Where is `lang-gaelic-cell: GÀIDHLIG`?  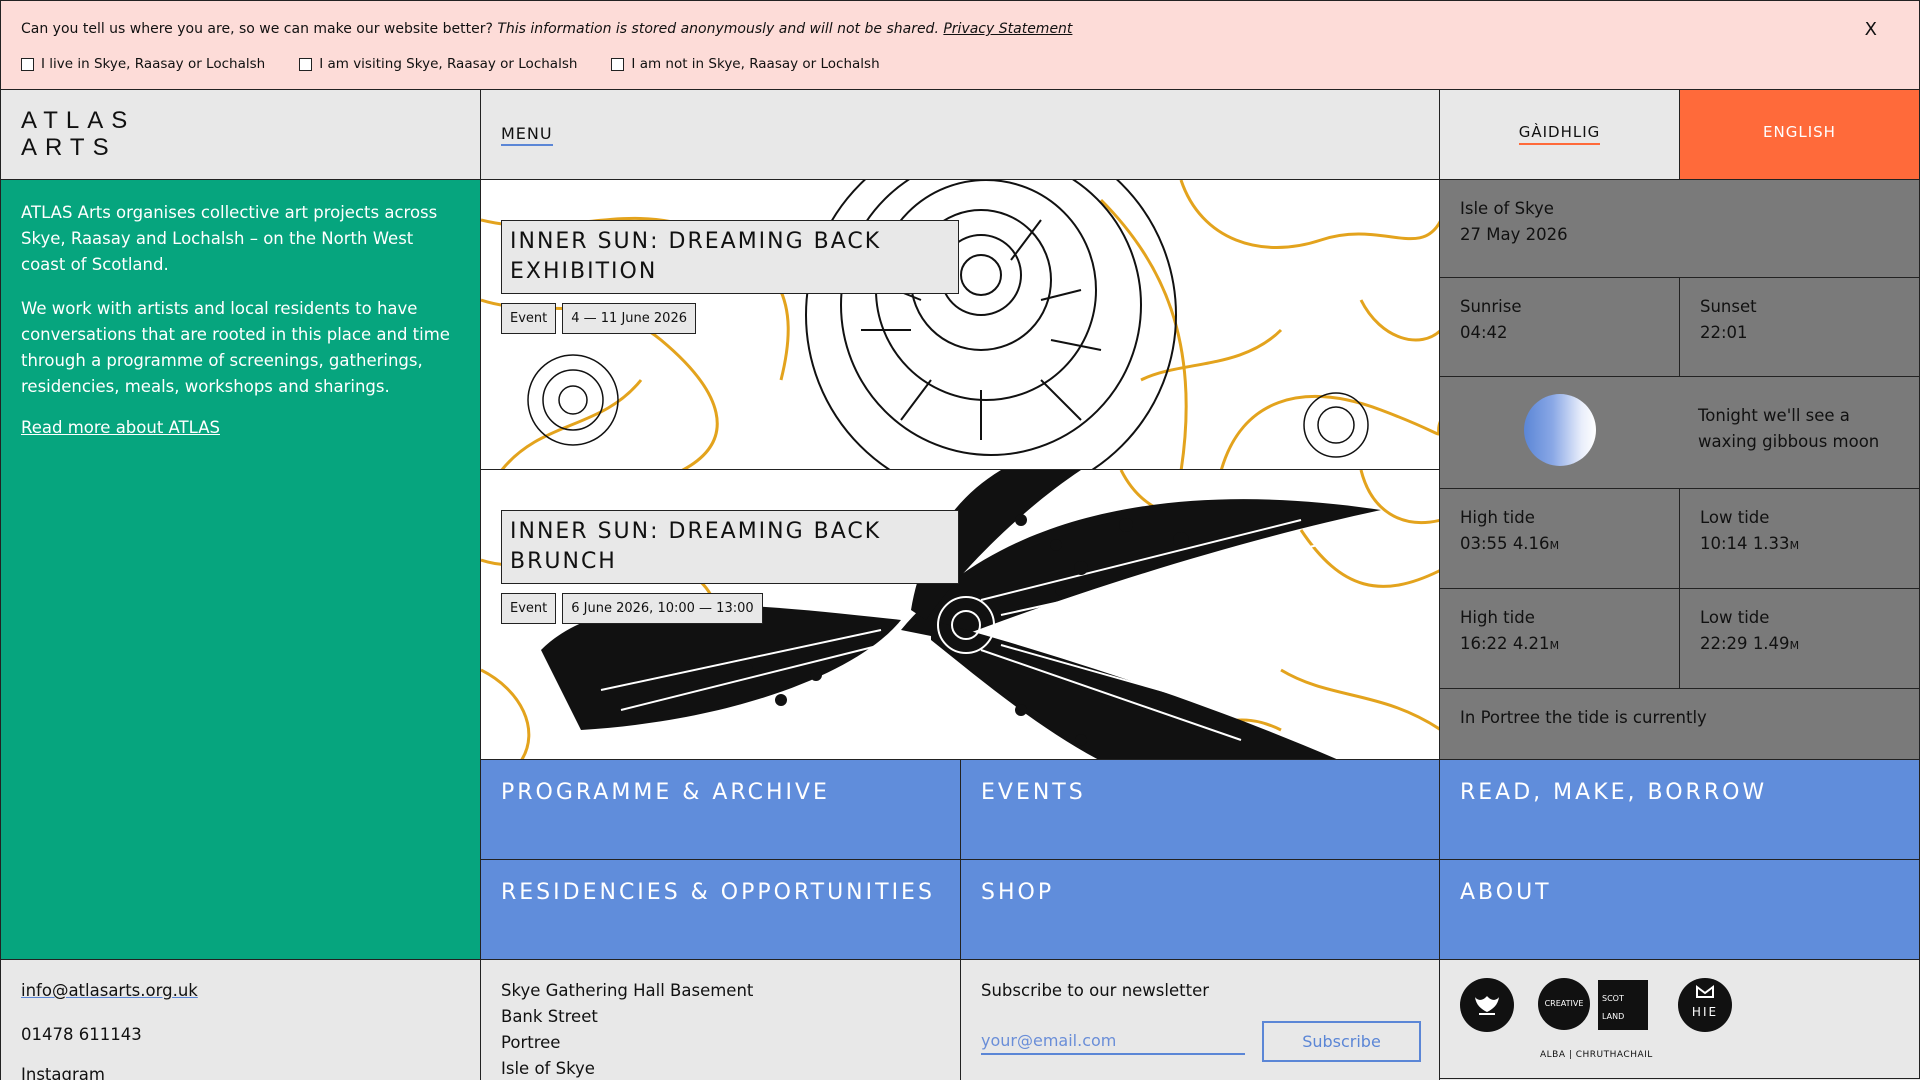
lang-gaelic-cell: GÀIDHLIG is located at coordinates (1559, 134).